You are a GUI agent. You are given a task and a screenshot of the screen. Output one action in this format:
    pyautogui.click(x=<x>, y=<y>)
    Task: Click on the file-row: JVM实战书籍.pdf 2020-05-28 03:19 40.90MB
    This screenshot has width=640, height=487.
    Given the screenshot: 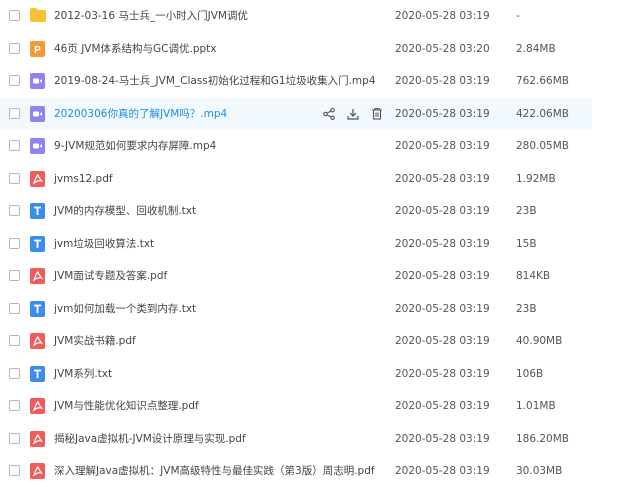 What is the action you would take?
    pyautogui.click(x=320, y=341)
    